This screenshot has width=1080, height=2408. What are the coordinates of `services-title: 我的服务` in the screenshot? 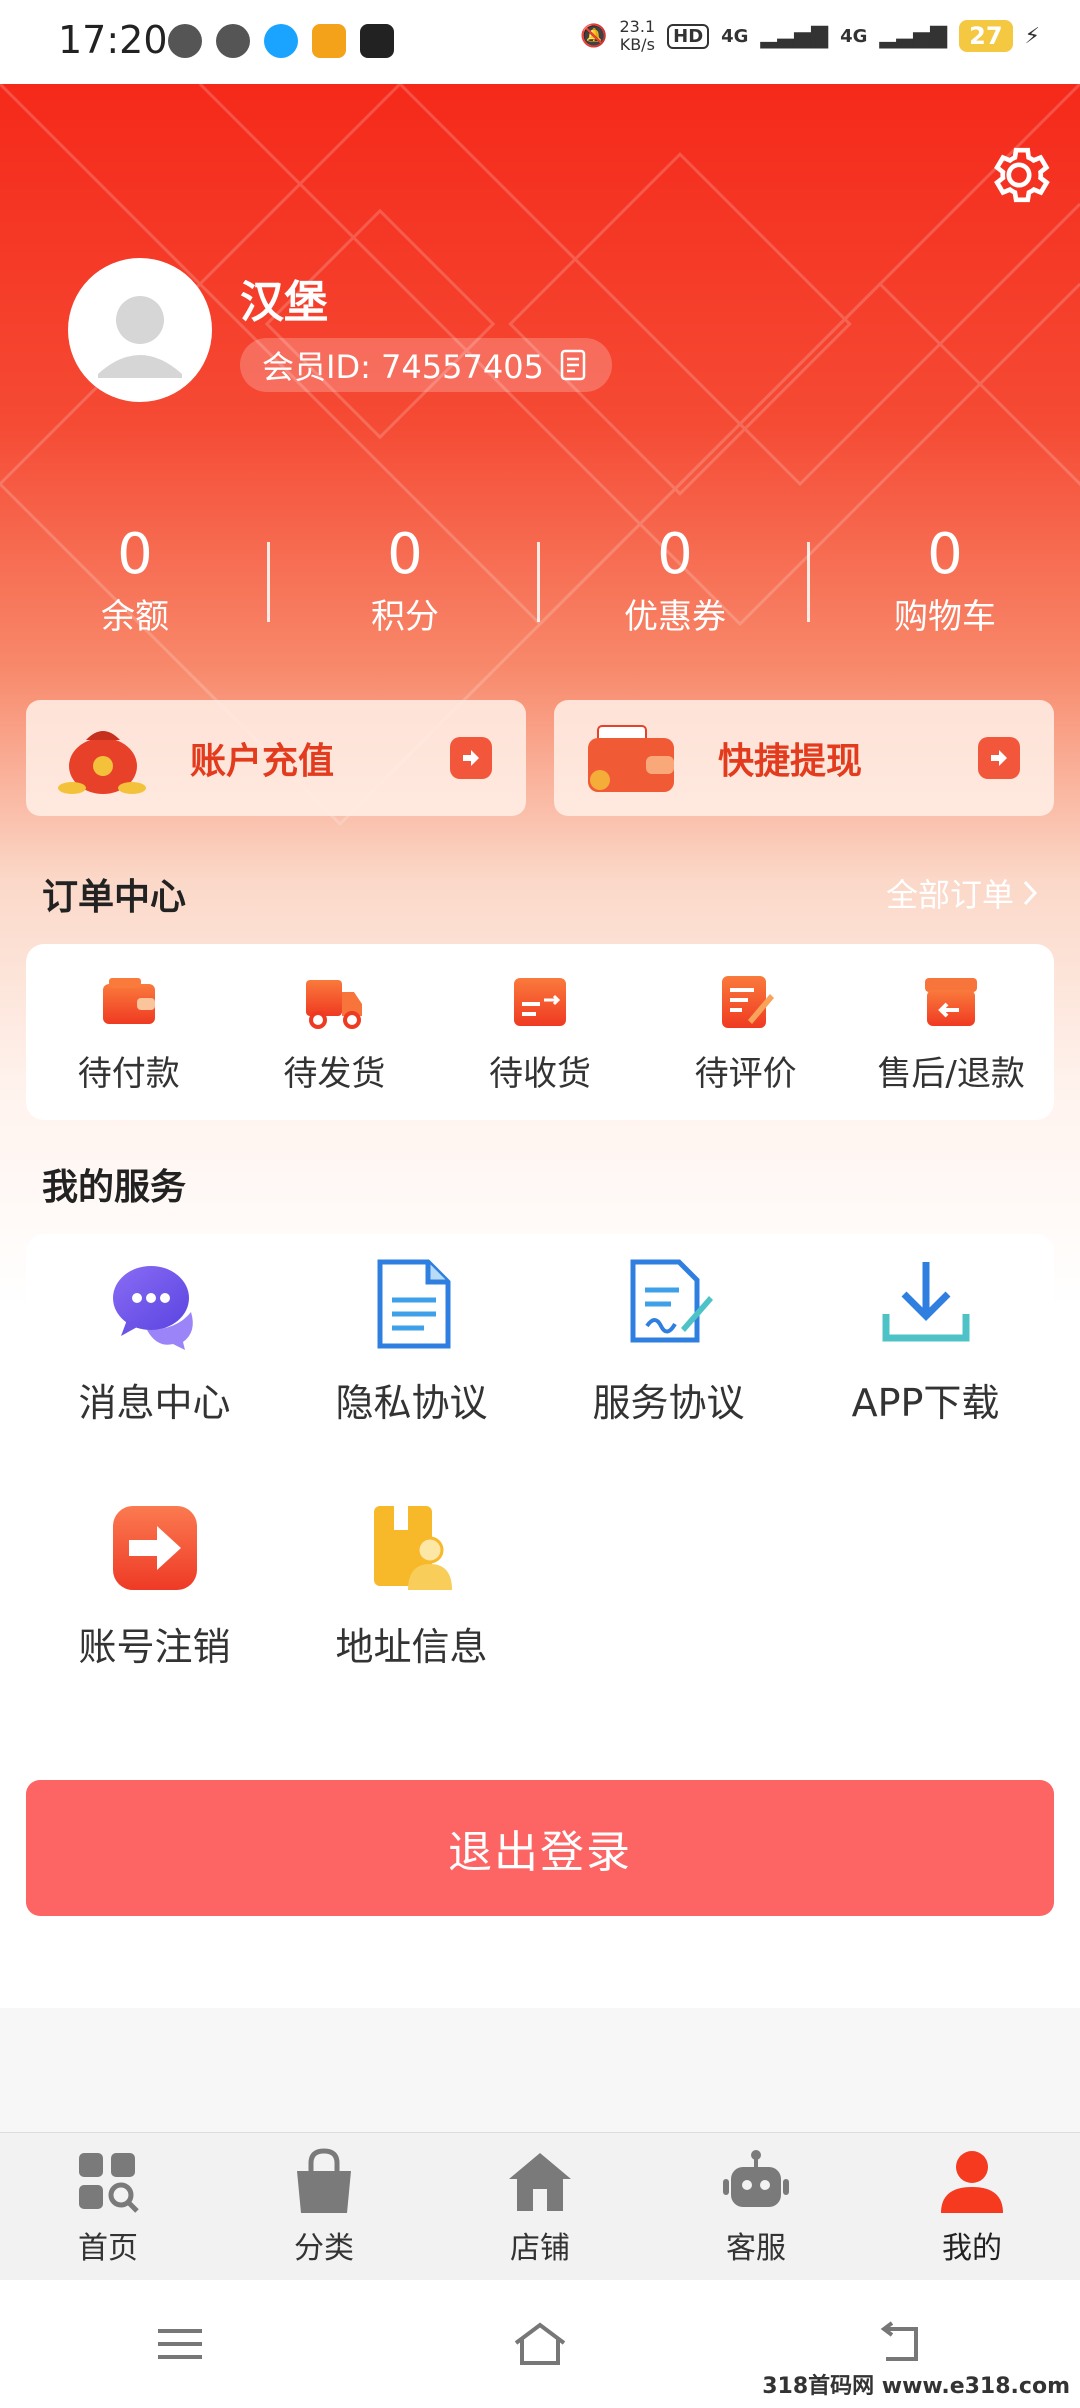 It's located at (114, 1187).